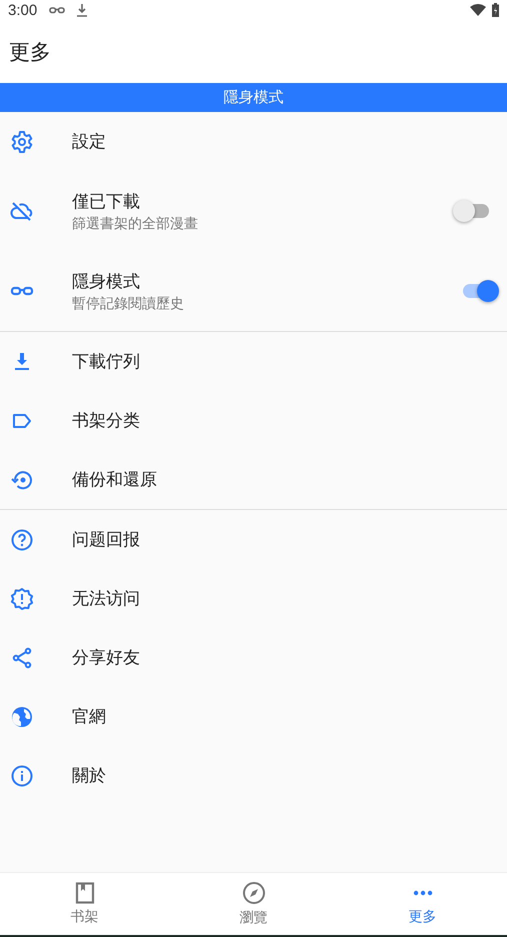 The image size is (507, 937). Describe the element at coordinates (253, 141) in the screenshot. I see `menu-item: 設定` at that location.